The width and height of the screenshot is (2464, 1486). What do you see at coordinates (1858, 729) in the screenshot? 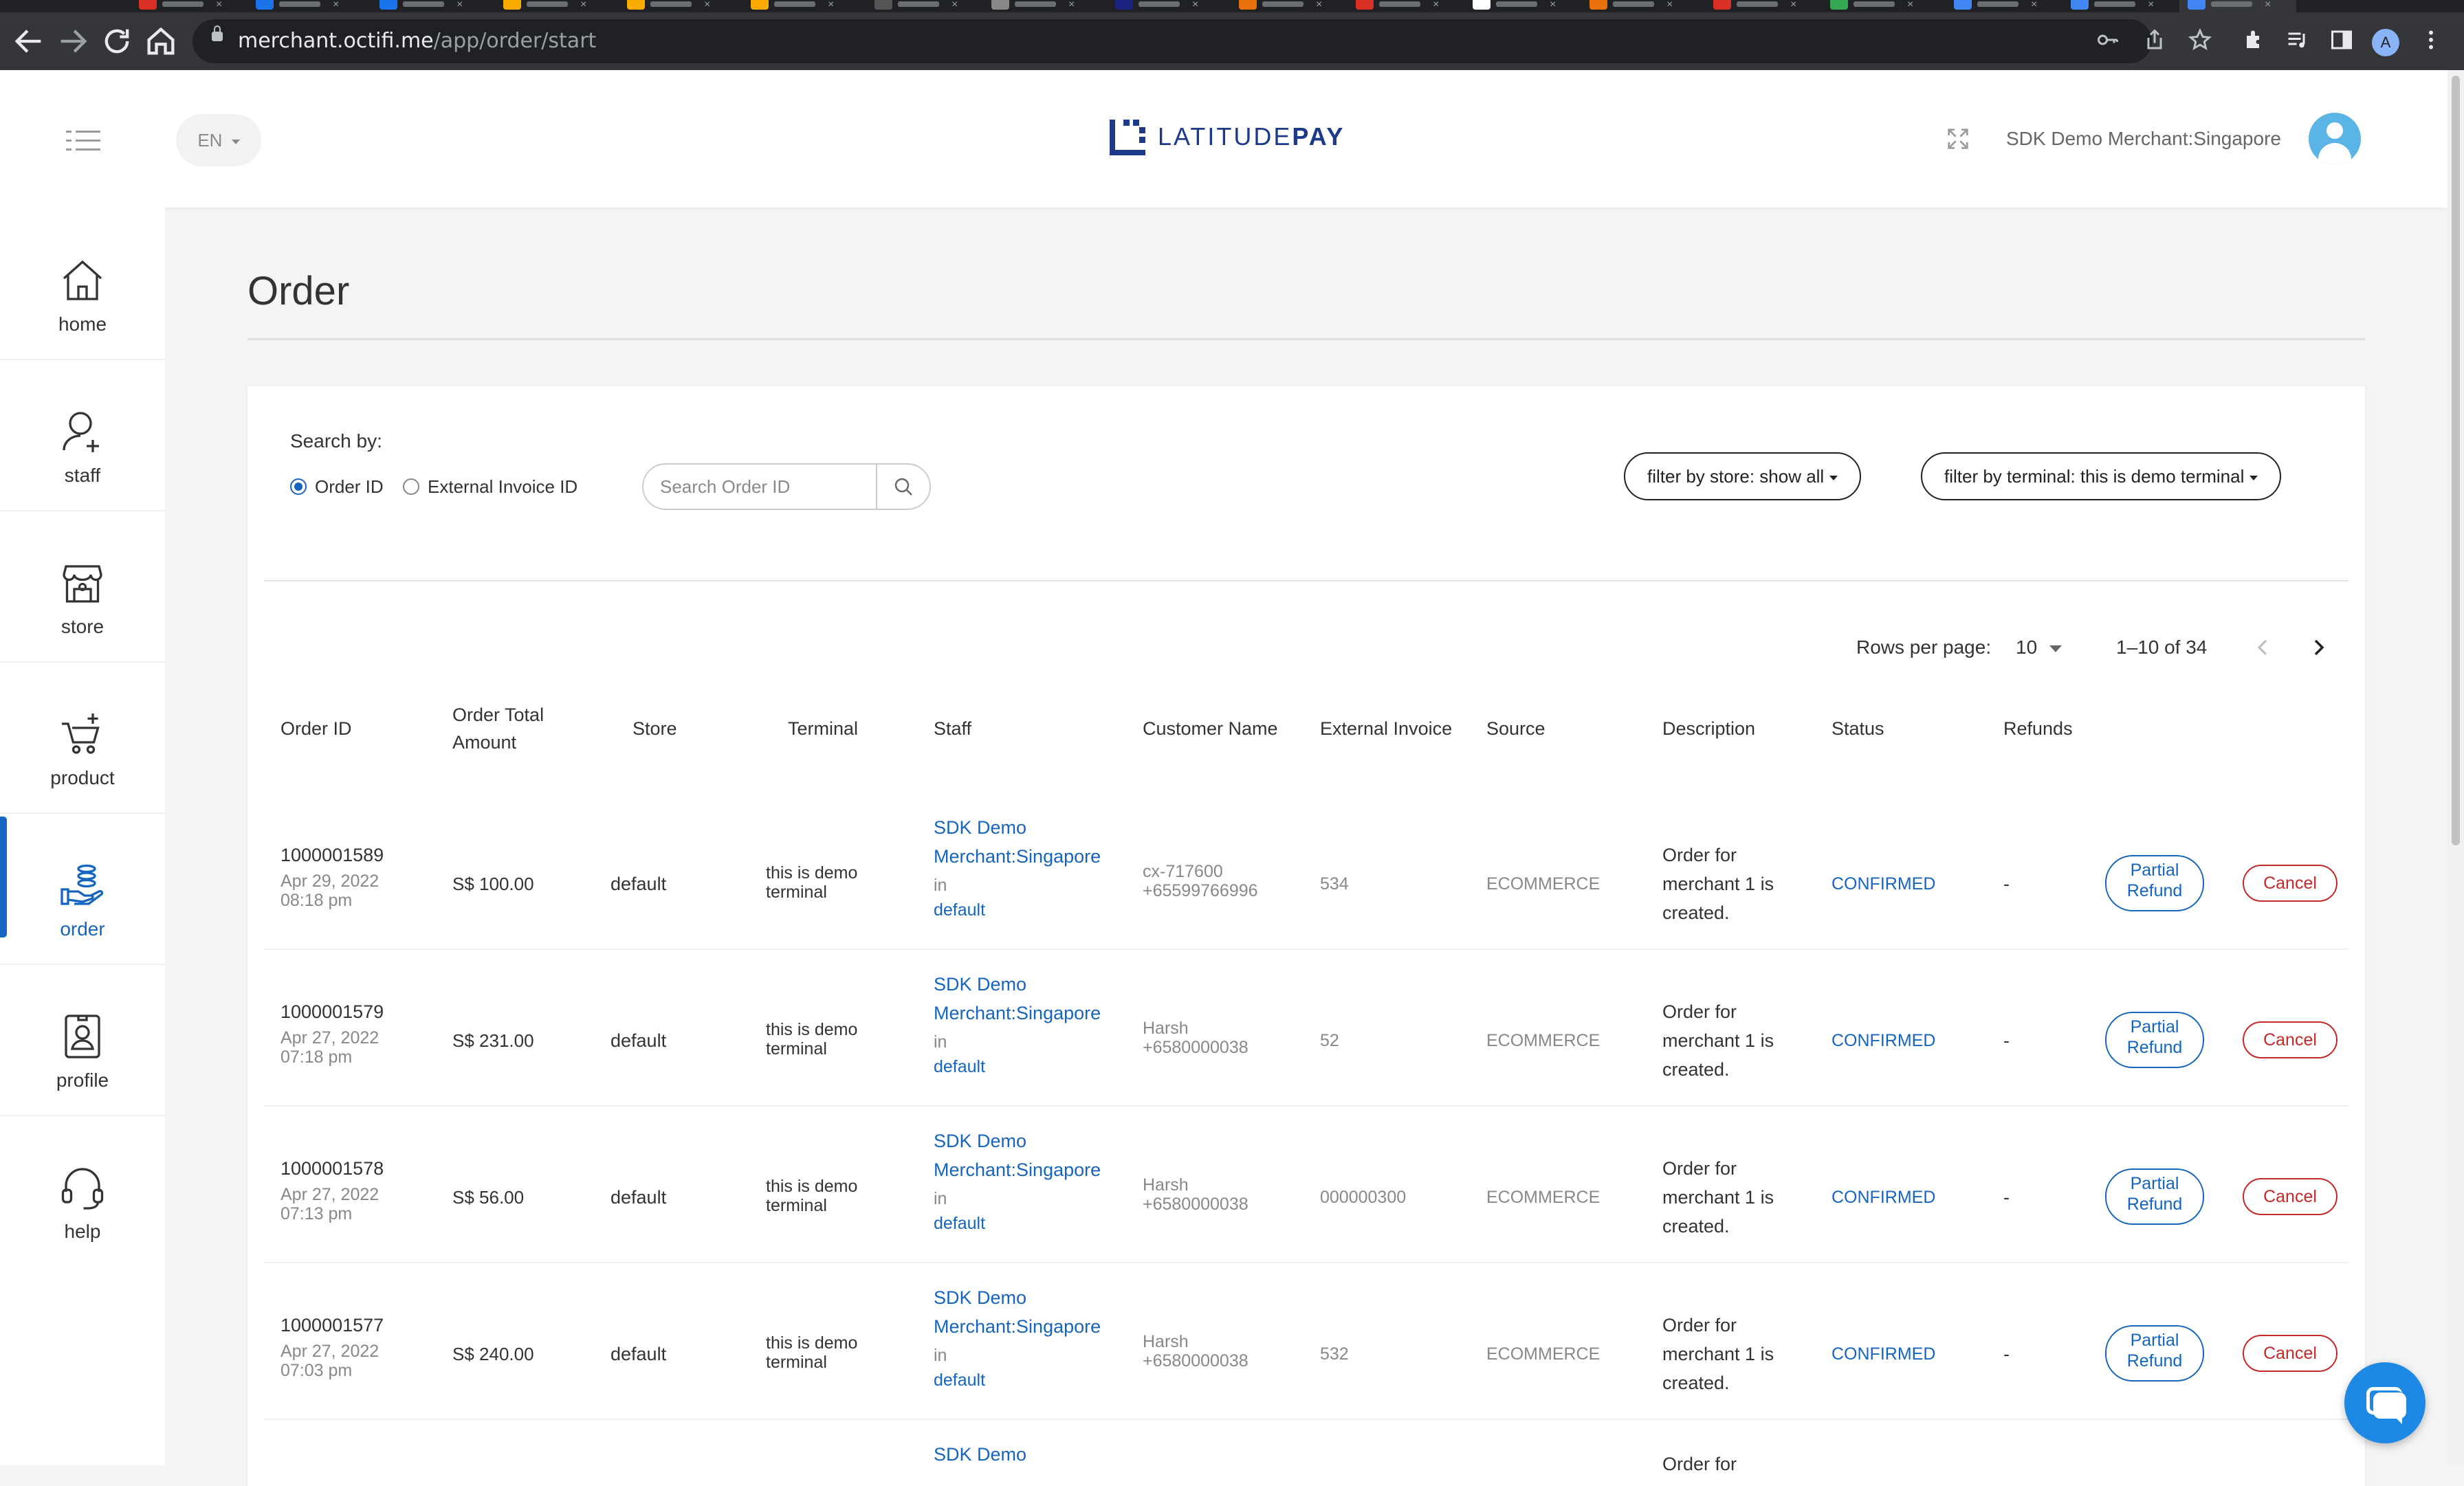
I see `column-header-status: Status` at bounding box center [1858, 729].